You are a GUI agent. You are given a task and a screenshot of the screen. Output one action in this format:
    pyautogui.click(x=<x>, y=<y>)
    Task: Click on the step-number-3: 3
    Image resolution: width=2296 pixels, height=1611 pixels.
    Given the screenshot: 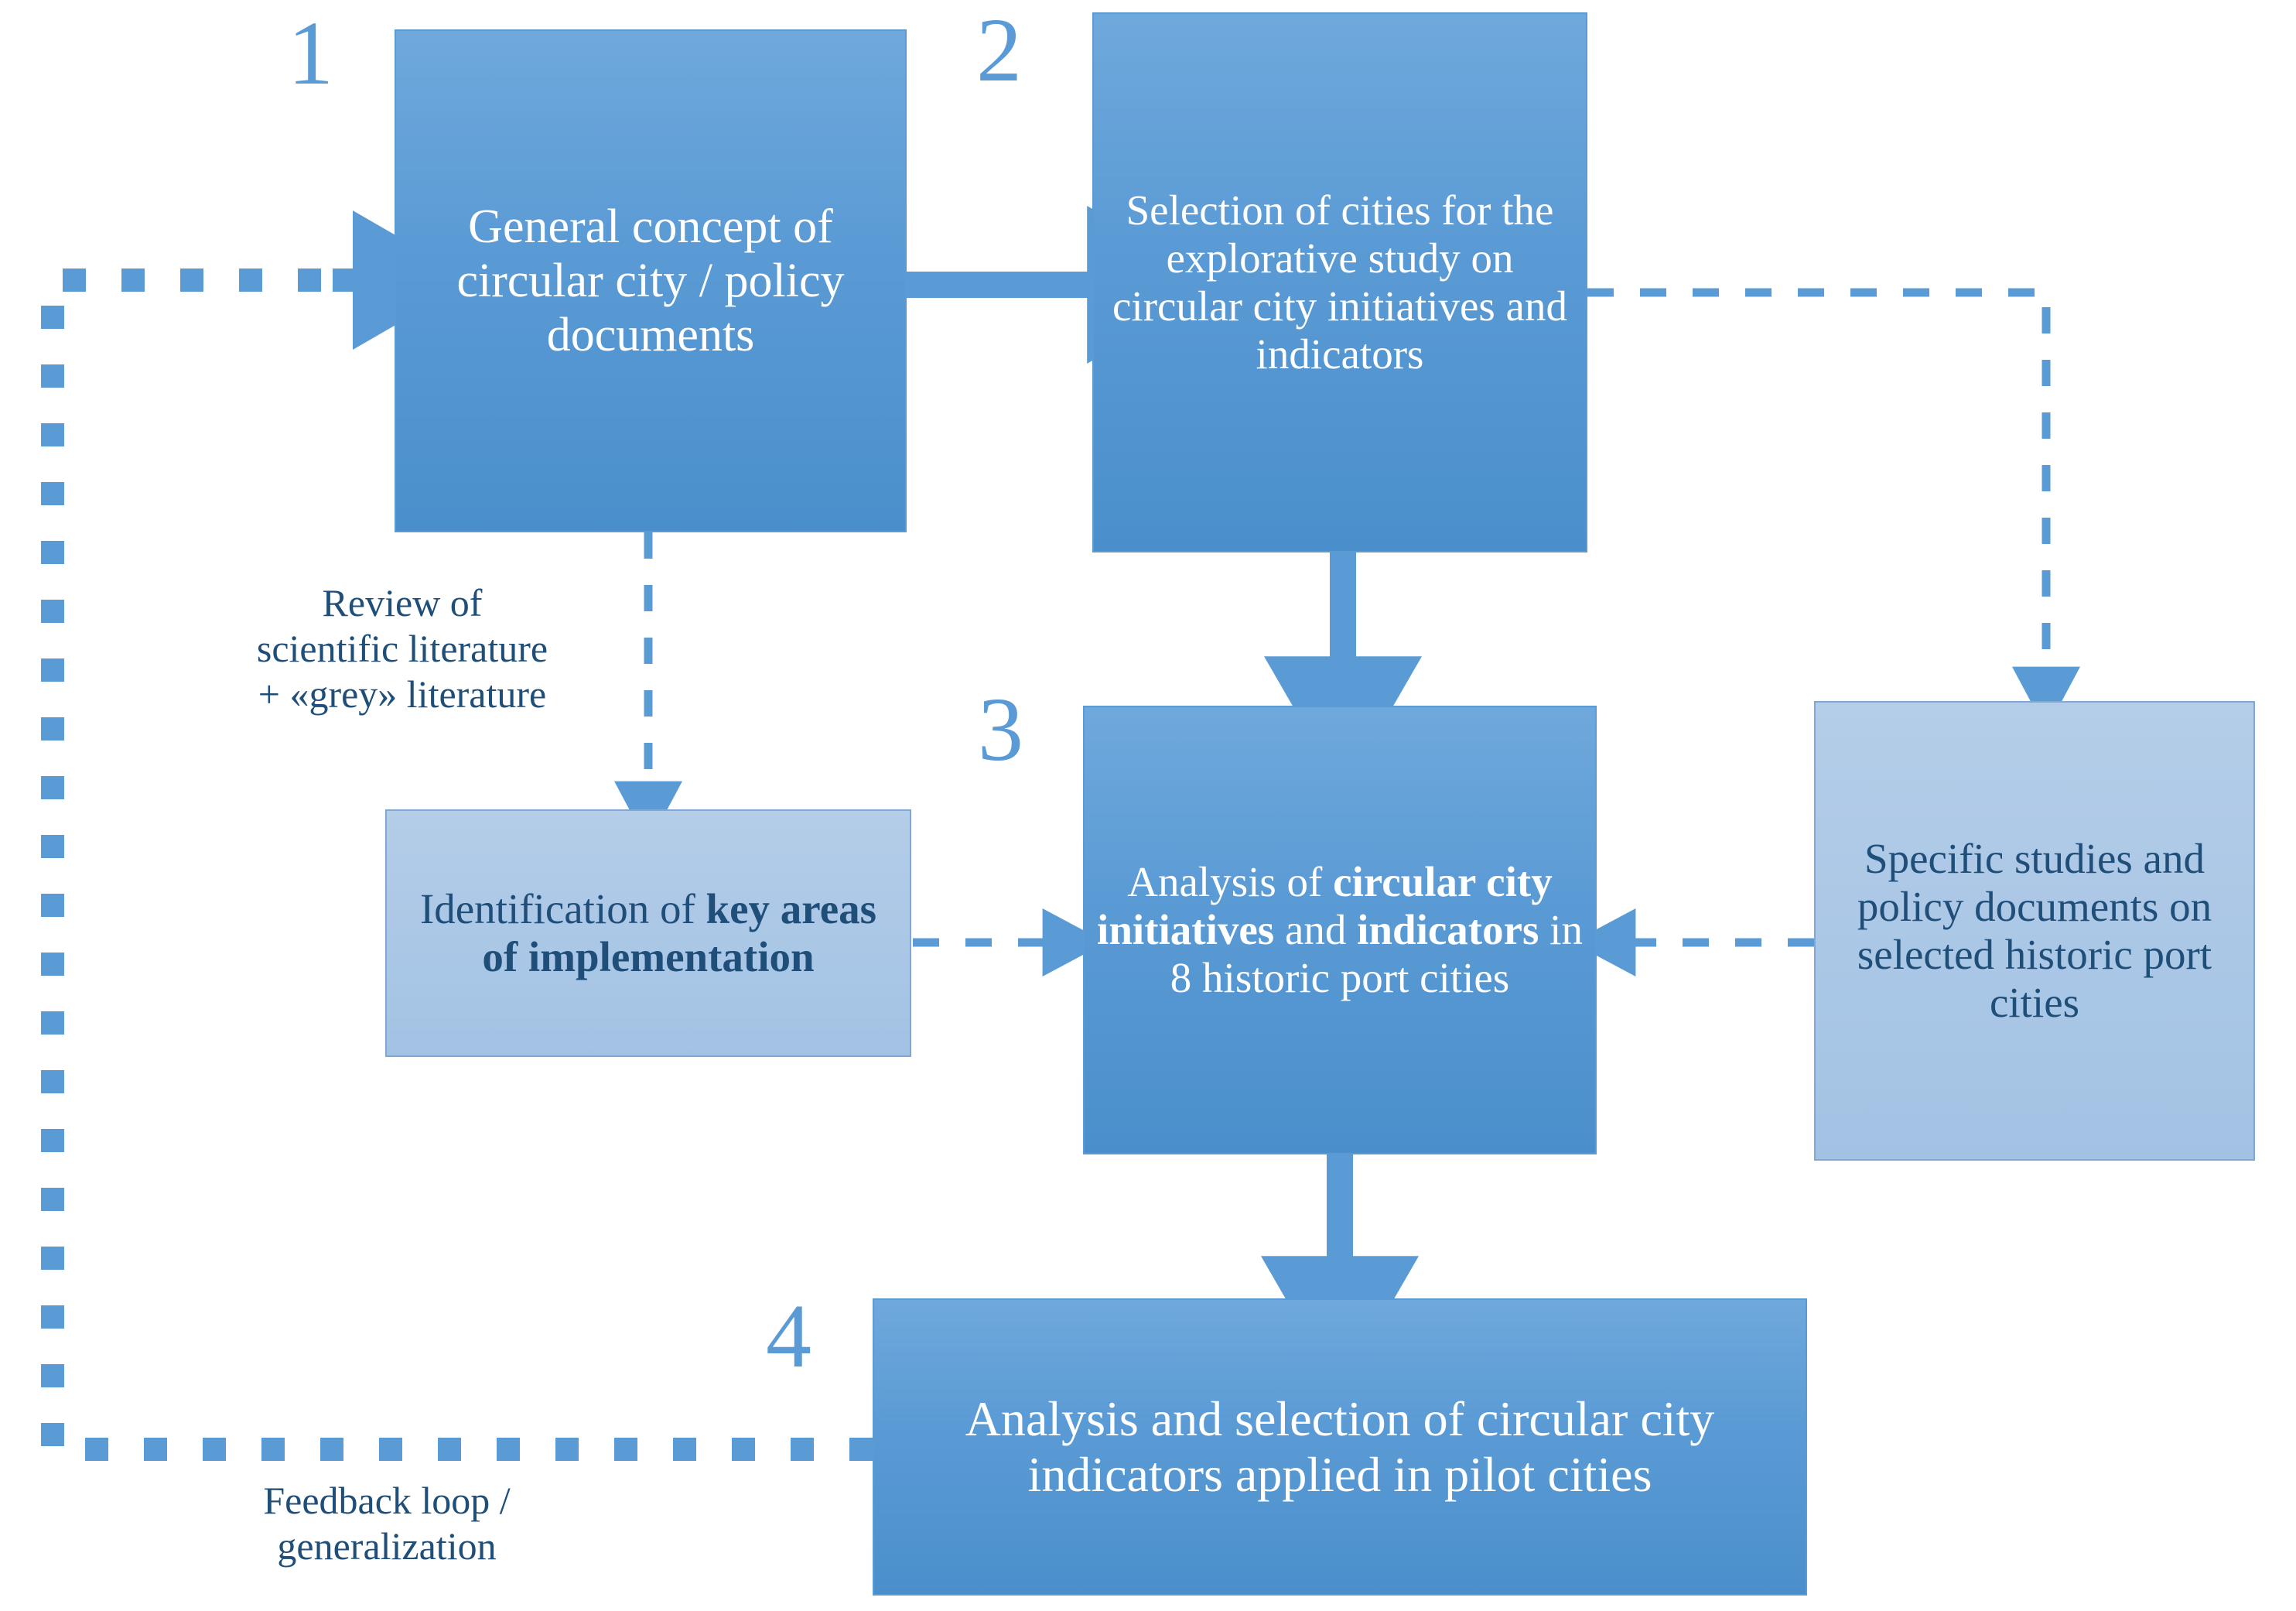 What is the action you would take?
    pyautogui.click(x=1000, y=730)
    